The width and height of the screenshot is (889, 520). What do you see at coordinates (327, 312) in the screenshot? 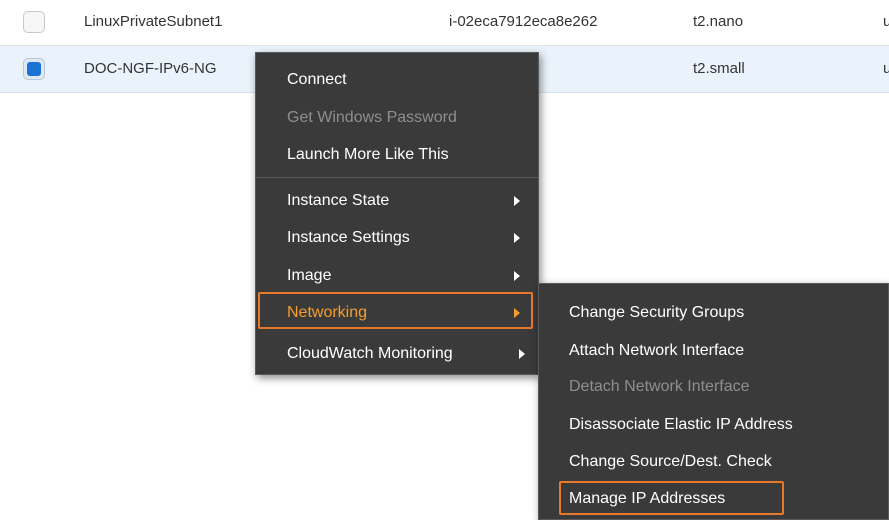
I see `menu-item-label: Networking` at bounding box center [327, 312].